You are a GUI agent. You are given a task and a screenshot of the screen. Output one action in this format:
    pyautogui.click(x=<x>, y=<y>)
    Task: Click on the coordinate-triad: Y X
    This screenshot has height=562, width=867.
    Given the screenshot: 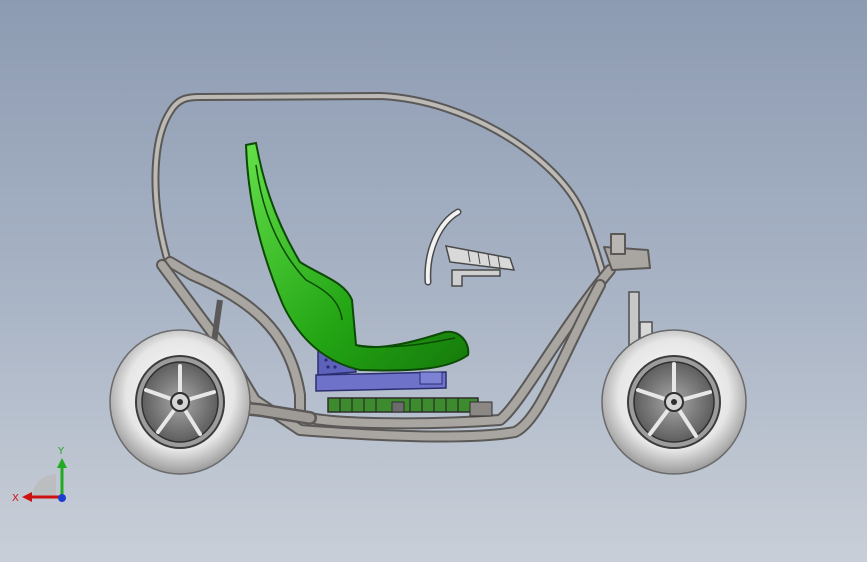 What is the action you would take?
    pyautogui.click(x=45, y=475)
    